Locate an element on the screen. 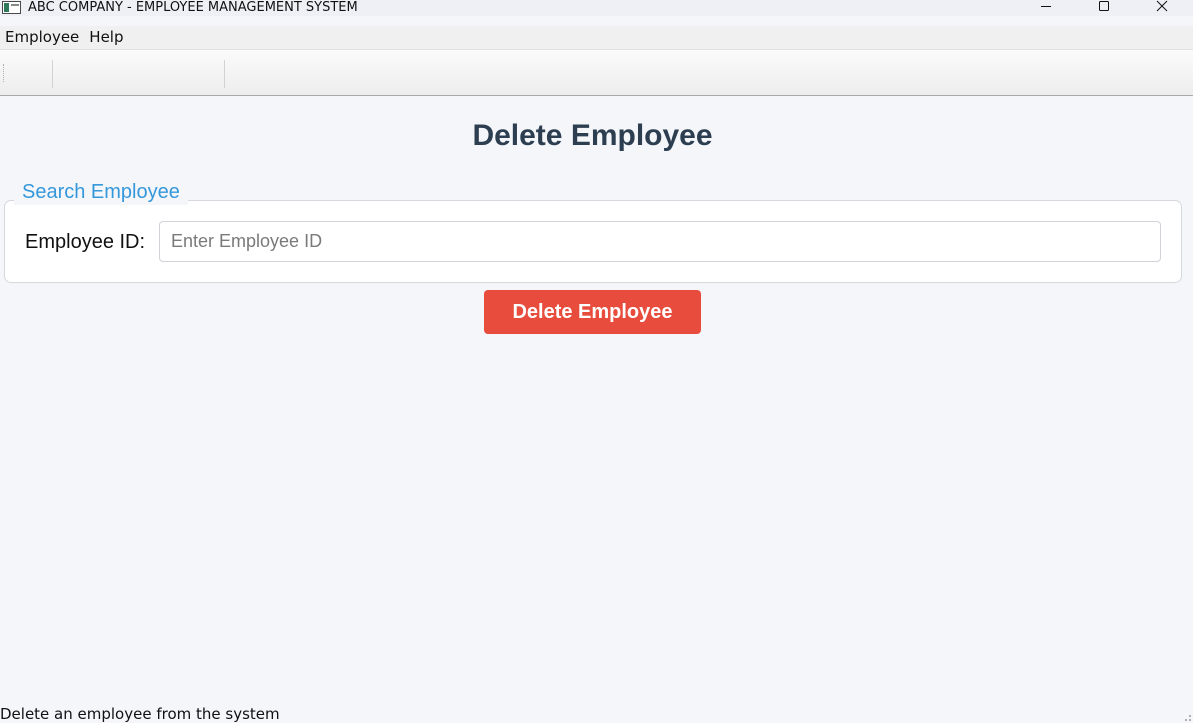 The width and height of the screenshot is (1193, 723). maximize-button is located at coordinates (1104, 9).